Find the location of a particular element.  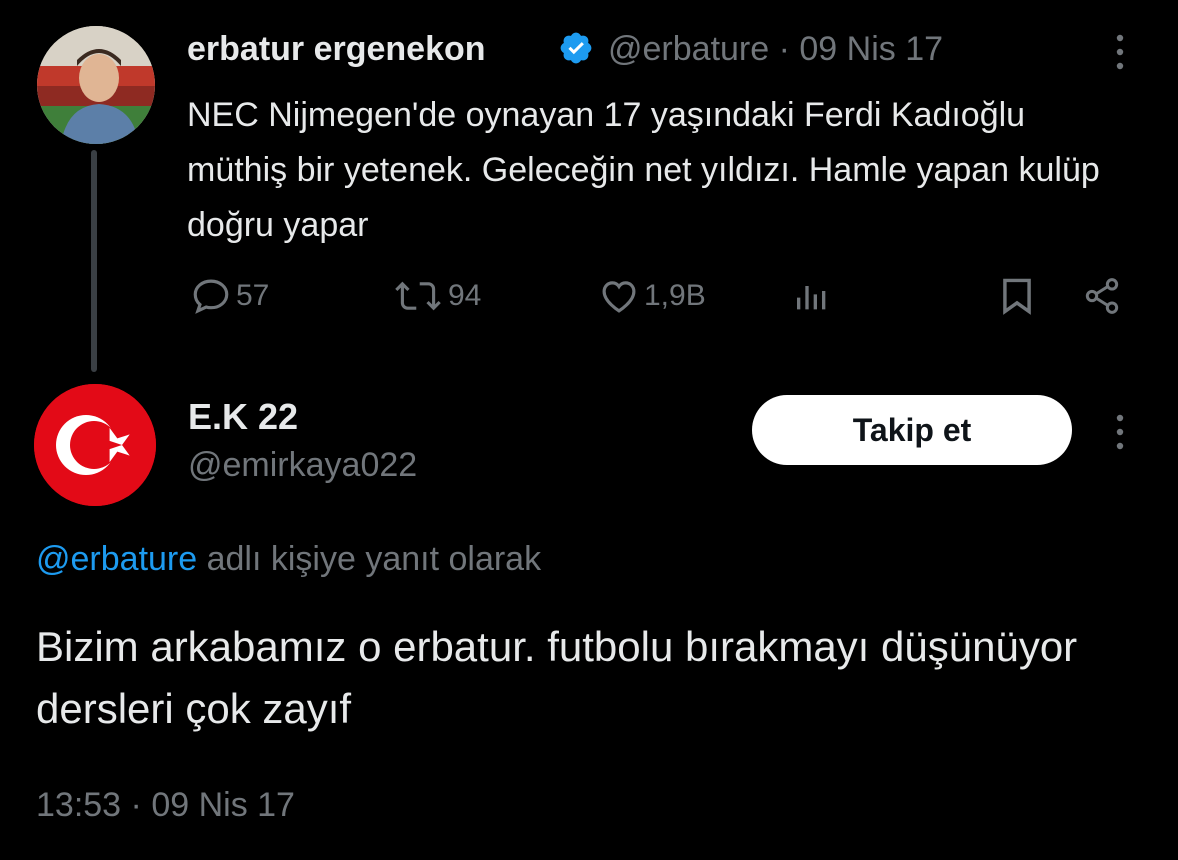

share-button is located at coordinates (1102, 296).